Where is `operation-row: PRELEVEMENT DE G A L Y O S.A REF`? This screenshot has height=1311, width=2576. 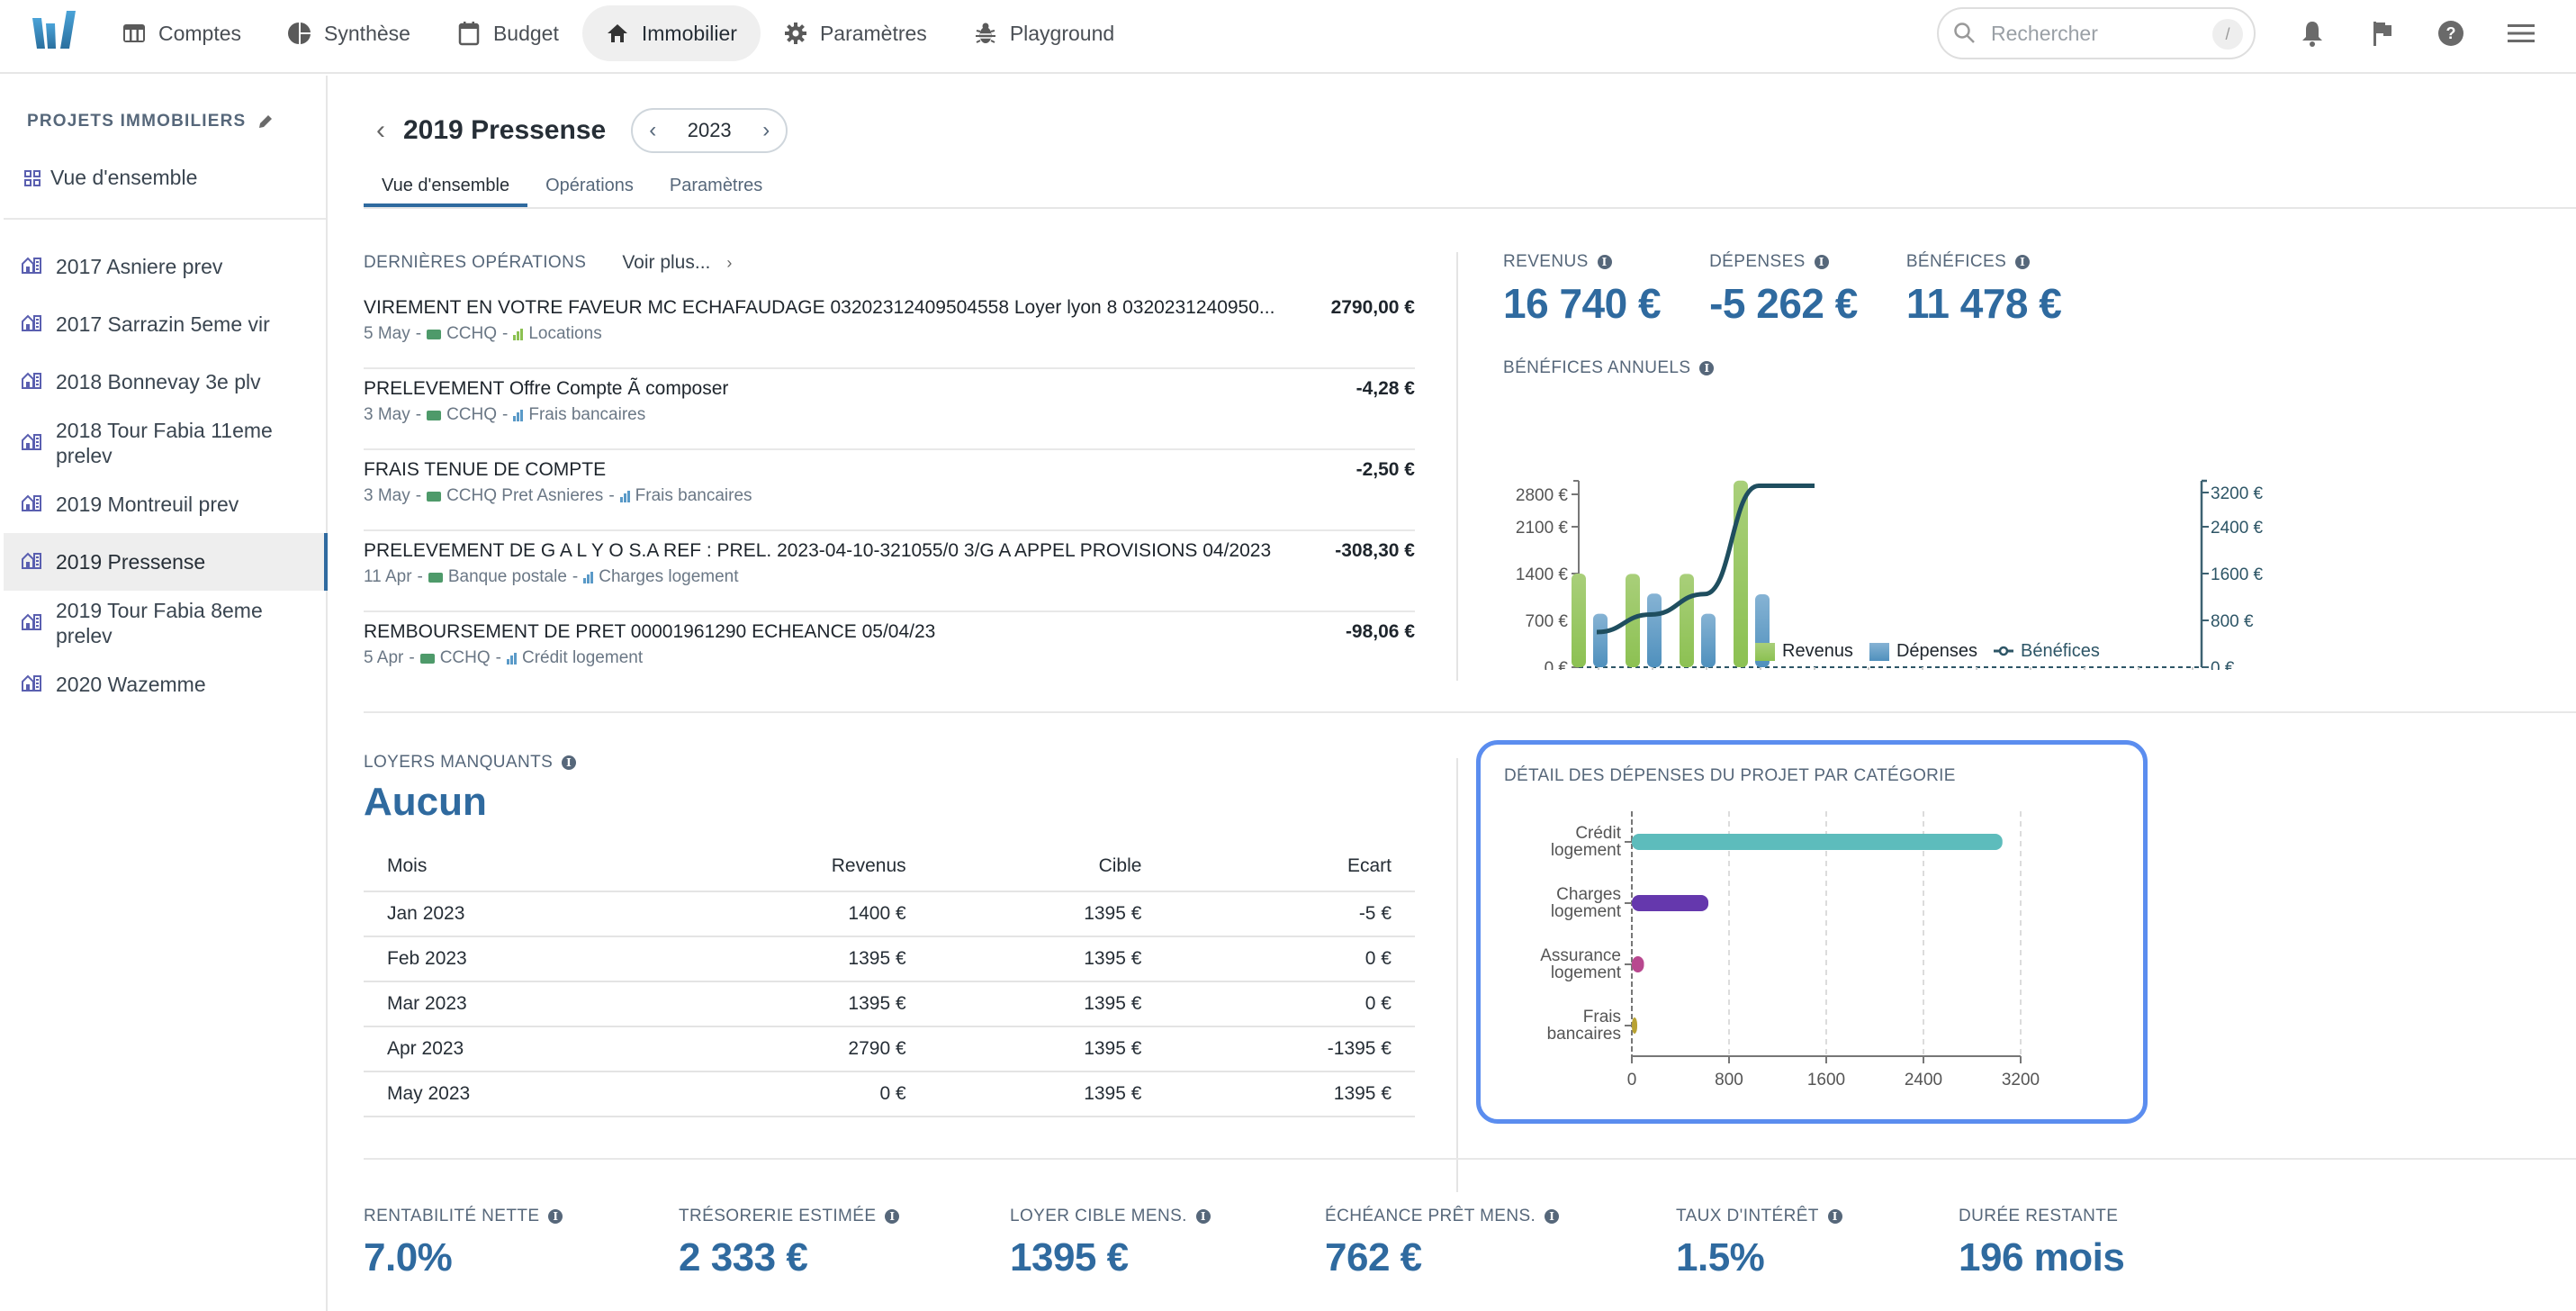
operation-row: PRELEVEMENT DE G A L Y O S.A REF is located at coordinates (889, 571).